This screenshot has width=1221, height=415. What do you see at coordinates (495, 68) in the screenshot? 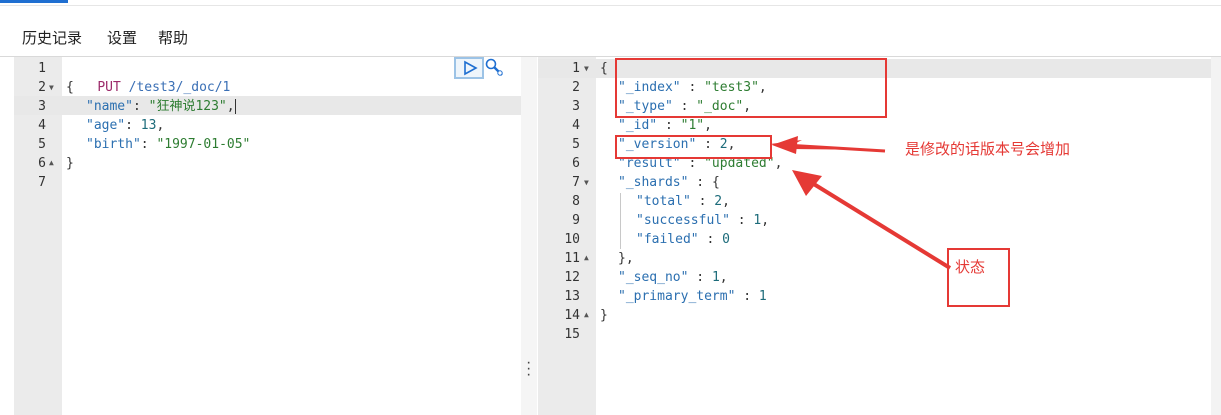
I see `wrench-icon` at bounding box center [495, 68].